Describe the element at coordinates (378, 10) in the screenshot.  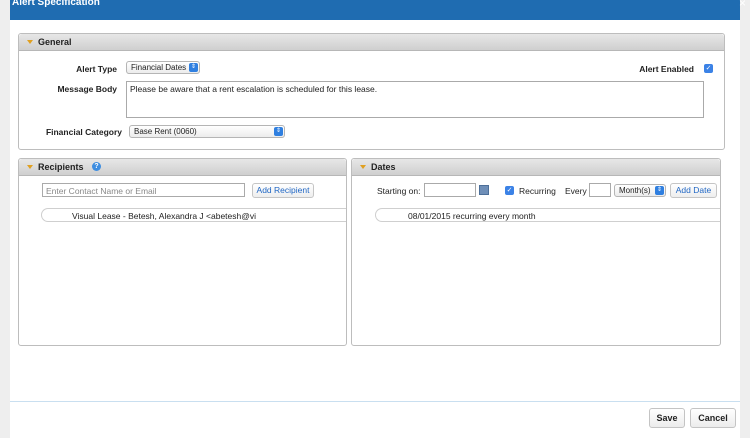
I see `dialog-titlebar: Alert Specification ×` at that location.